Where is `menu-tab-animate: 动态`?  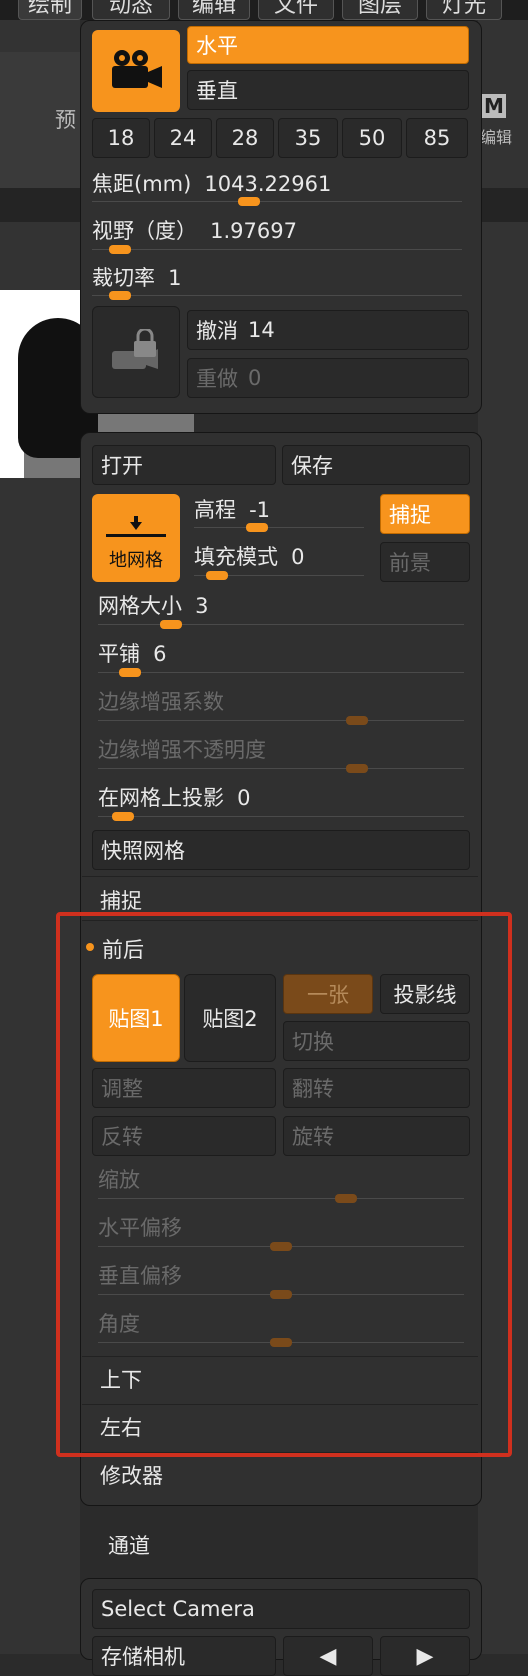
menu-tab-animate: 动态 is located at coordinates (131, 10).